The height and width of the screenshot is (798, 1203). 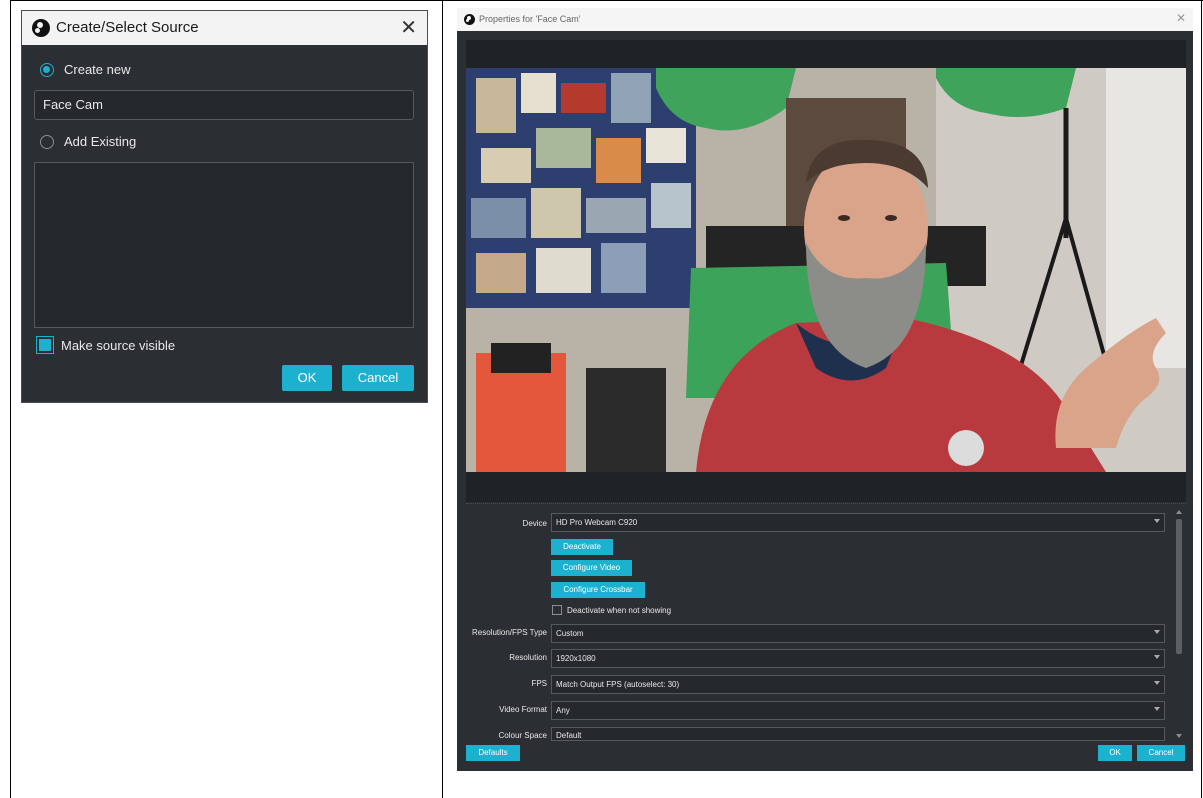 I want to click on cell-border-top, so click(x=606, y=0).